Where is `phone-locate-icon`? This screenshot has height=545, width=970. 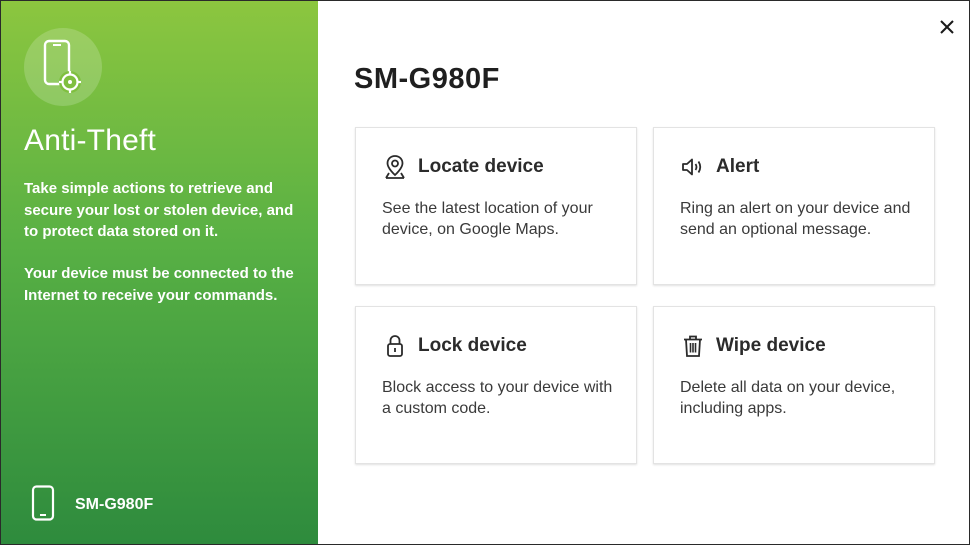 phone-locate-icon is located at coordinates (63, 67).